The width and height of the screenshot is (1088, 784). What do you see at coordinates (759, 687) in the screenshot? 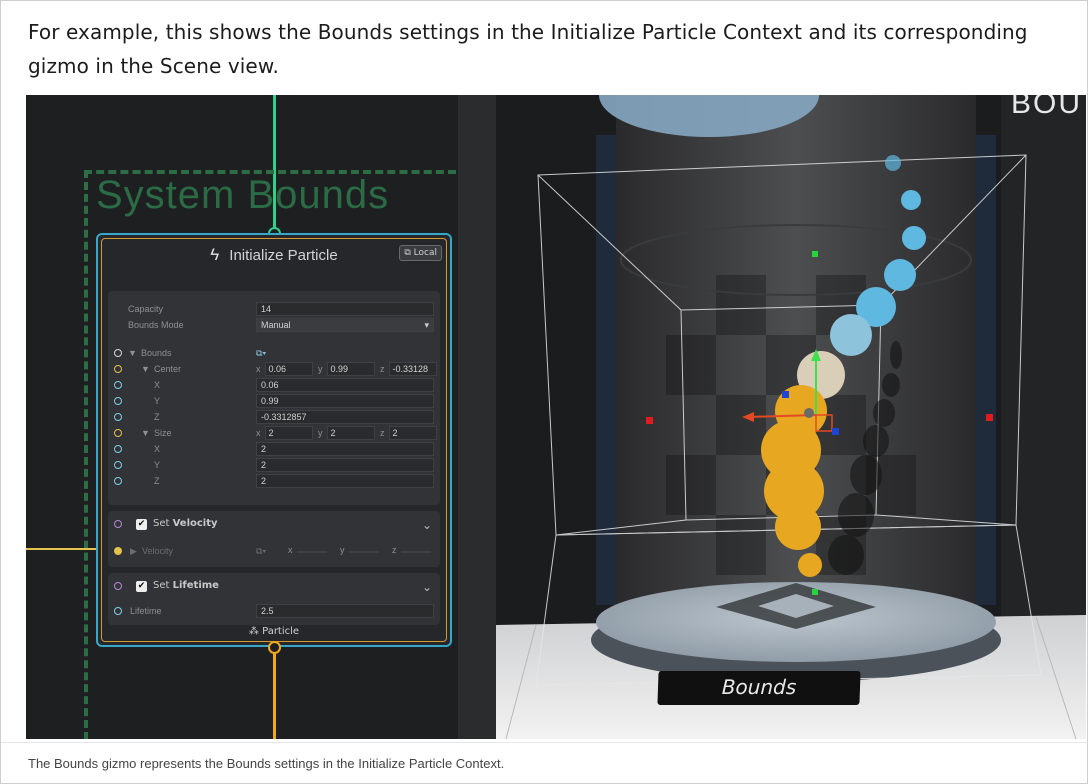
I see `bounds-nameplate-text: Bounds` at bounding box center [759, 687].